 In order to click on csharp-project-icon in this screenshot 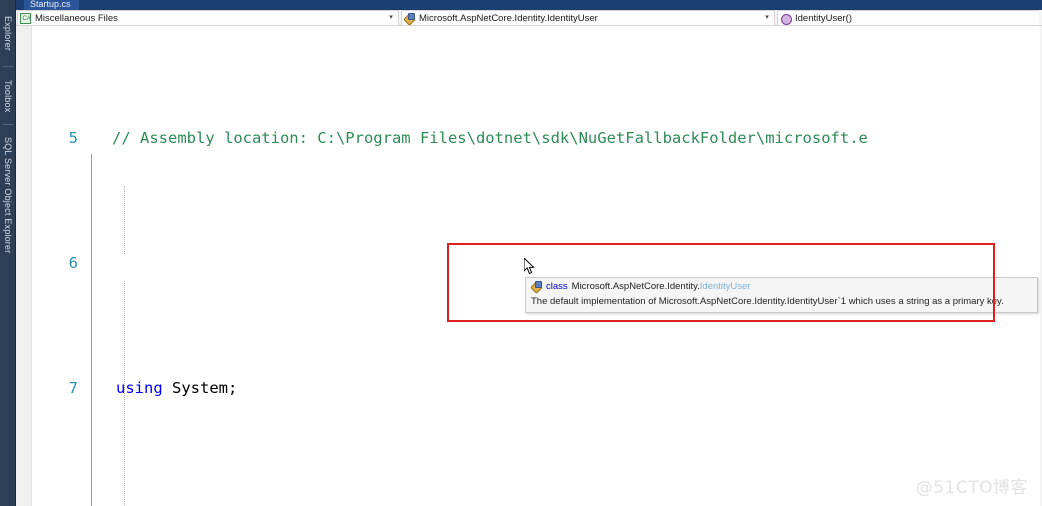, I will do `click(26, 18)`.